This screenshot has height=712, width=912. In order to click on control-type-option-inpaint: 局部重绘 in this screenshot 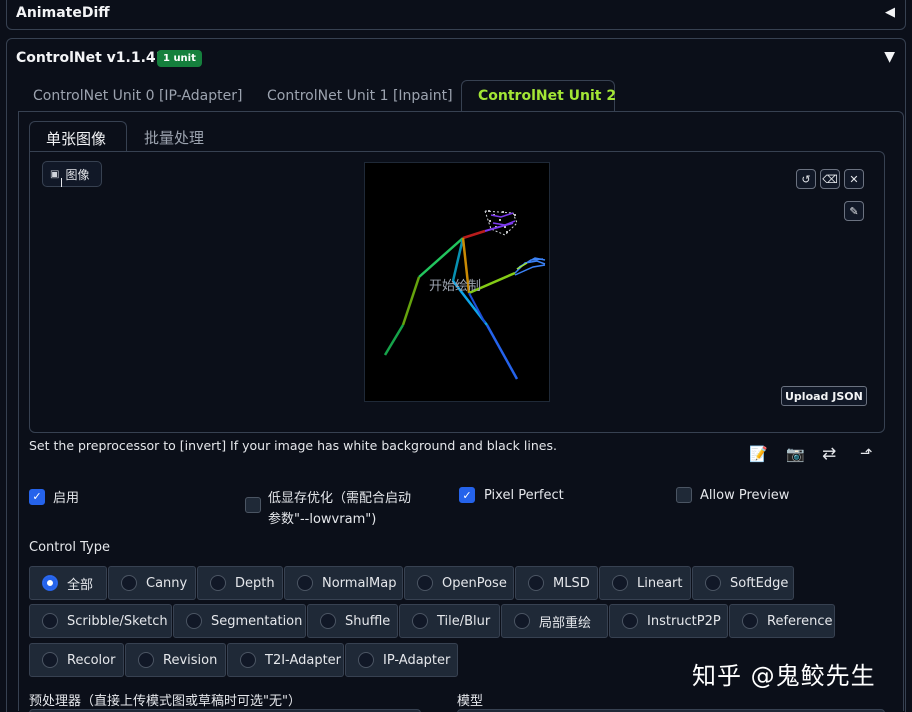, I will do `click(554, 621)`.